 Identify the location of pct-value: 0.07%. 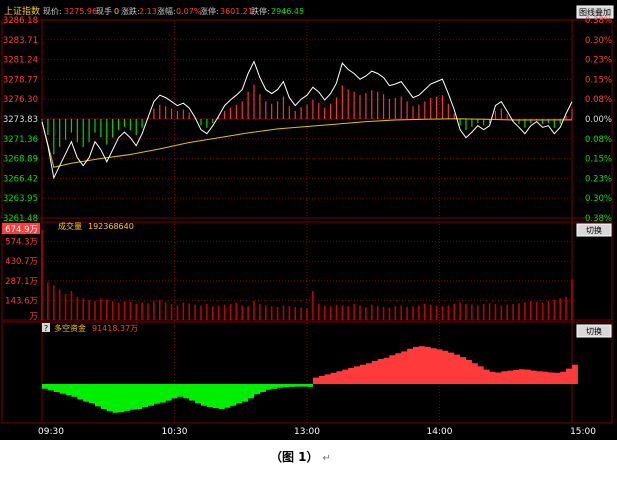
(189, 11).